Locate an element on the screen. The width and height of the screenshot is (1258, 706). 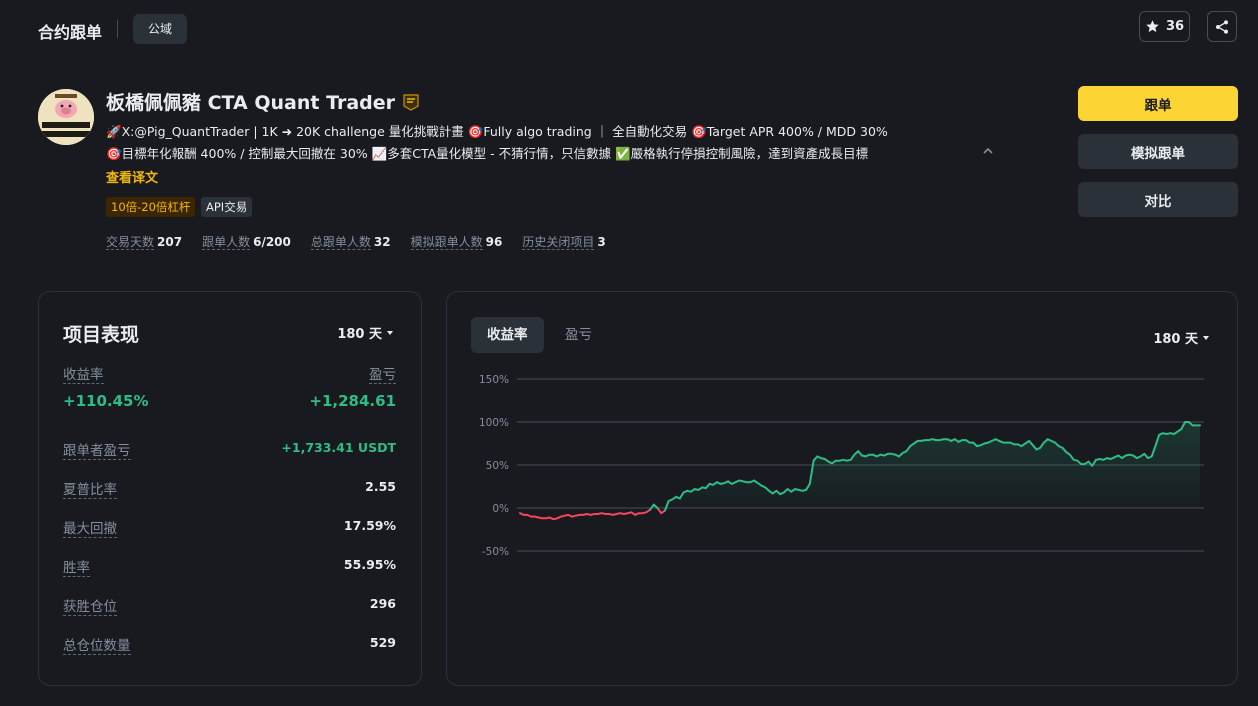
total-positions-value: 529 is located at coordinates (382, 642).